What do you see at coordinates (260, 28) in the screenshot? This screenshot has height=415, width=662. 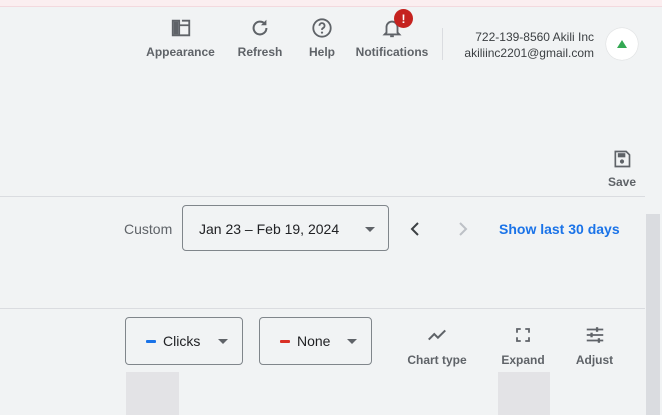 I see `refresh-icon` at bounding box center [260, 28].